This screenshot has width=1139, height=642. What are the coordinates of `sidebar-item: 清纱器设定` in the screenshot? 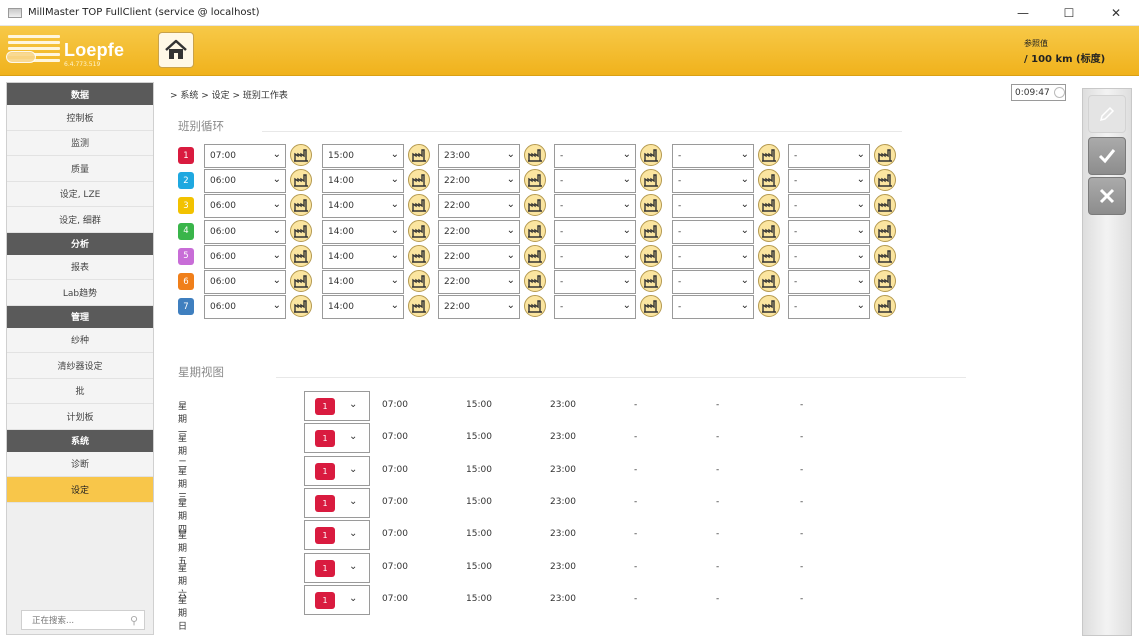 It's located at (80, 366).